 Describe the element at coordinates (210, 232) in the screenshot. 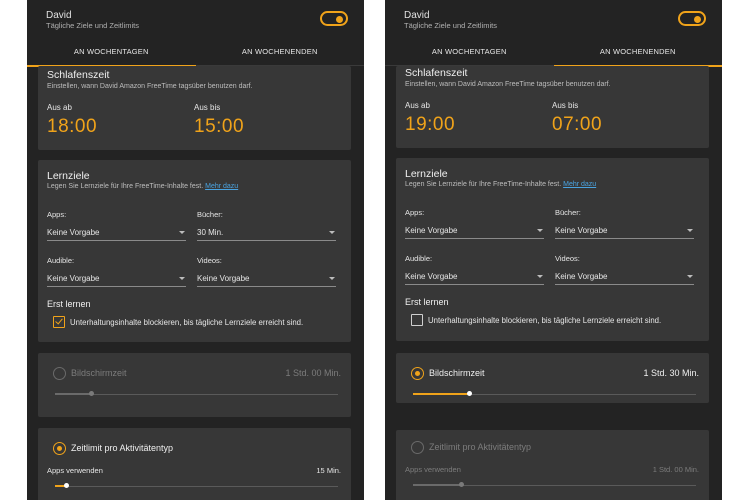

I see `books-select-value: 30 Min.` at that location.